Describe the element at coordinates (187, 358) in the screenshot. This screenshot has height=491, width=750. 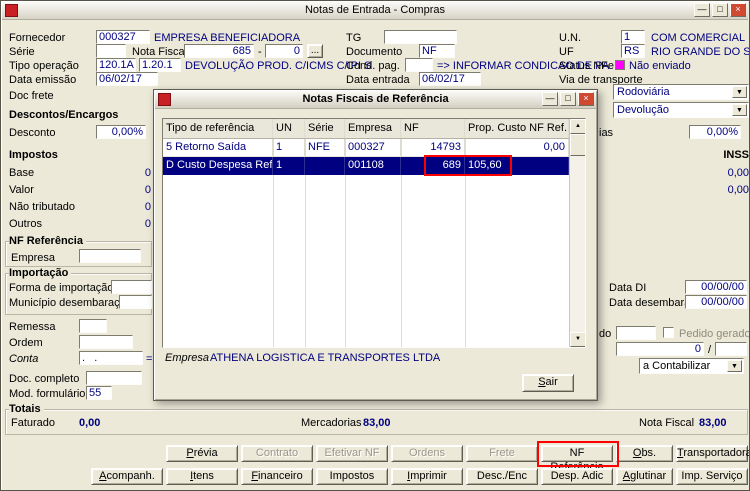
I see `dialog-empresa-label: Empresa` at that location.